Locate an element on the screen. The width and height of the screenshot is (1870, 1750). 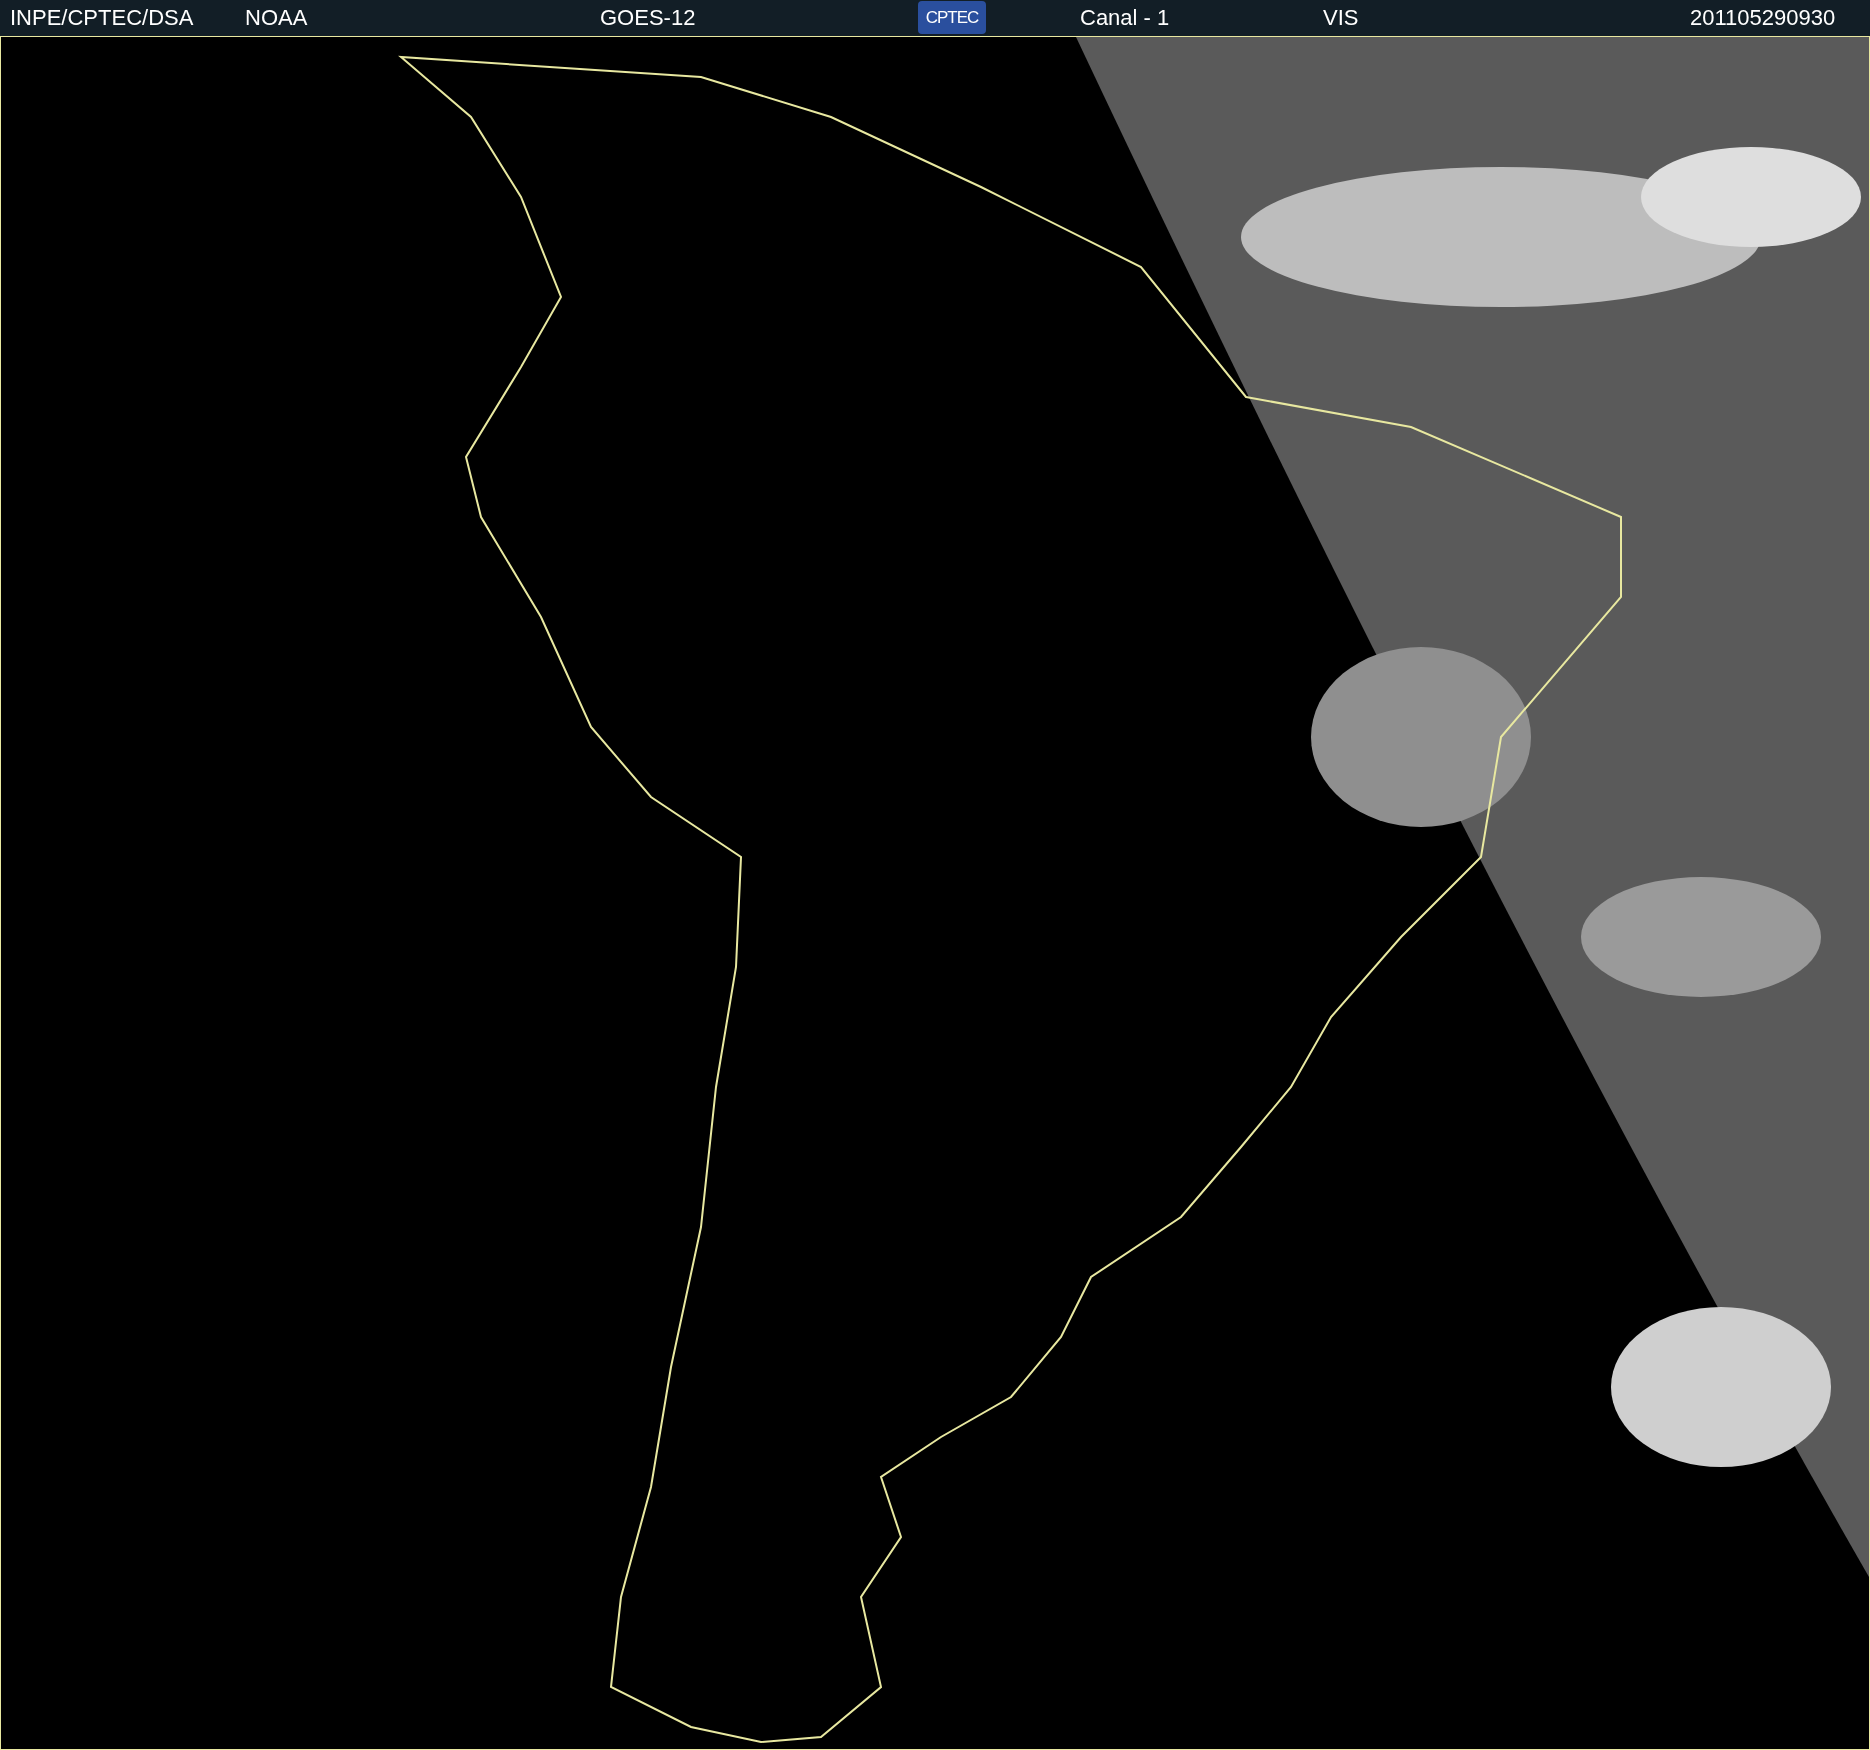
header-label: GOES-12 is located at coordinates (648, 18).